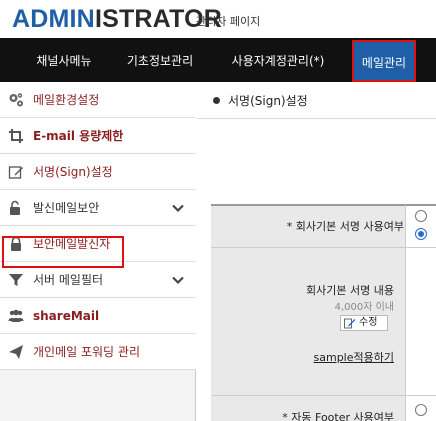  I want to click on gears-icon, so click(16, 100).